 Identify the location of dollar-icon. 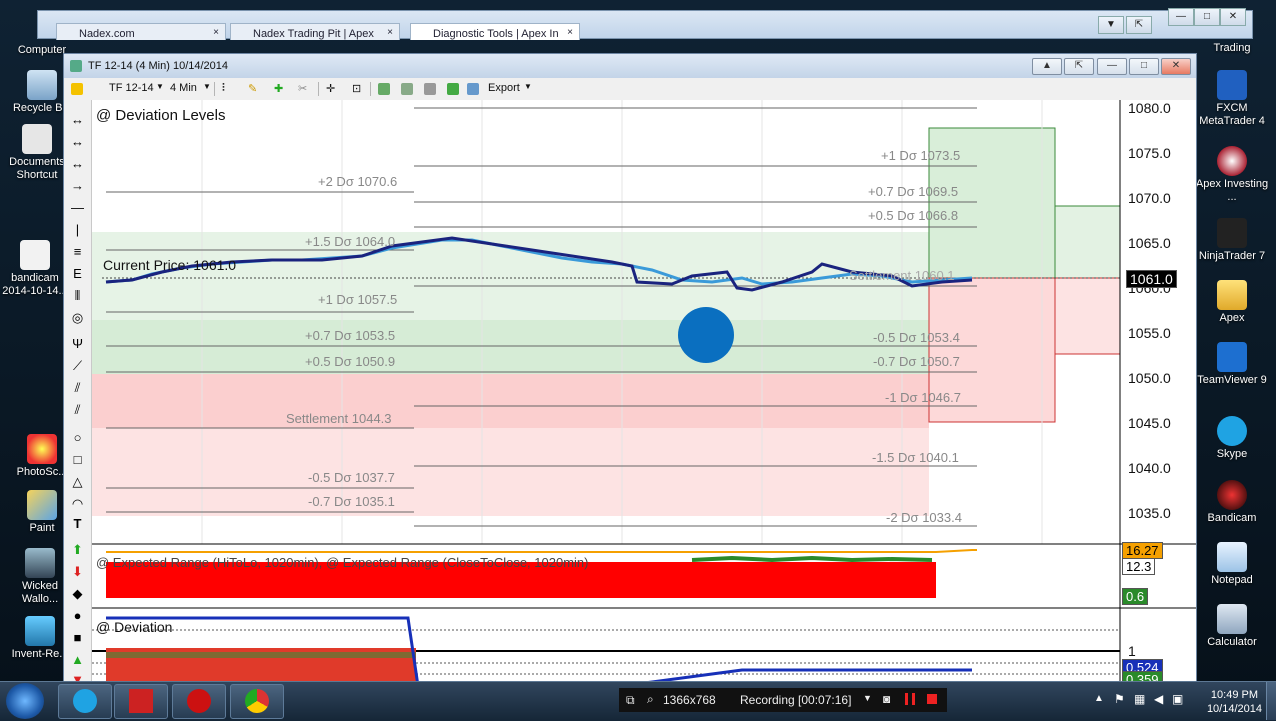
(453, 89).